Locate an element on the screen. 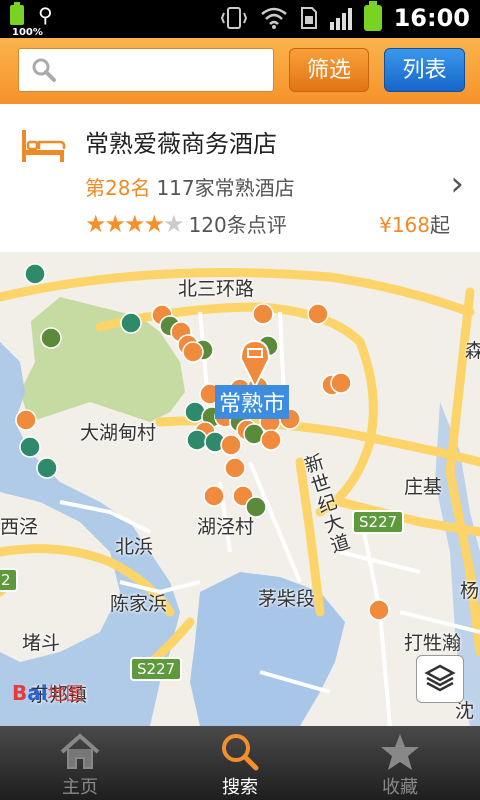 The height and width of the screenshot is (800, 480). clock: 16:00 is located at coordinates (431, 18).